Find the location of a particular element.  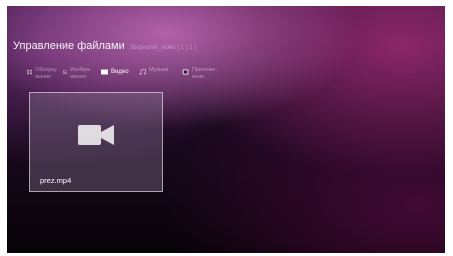

tab-overview: Обзорщ- жание is located at coordinates (43, 72).